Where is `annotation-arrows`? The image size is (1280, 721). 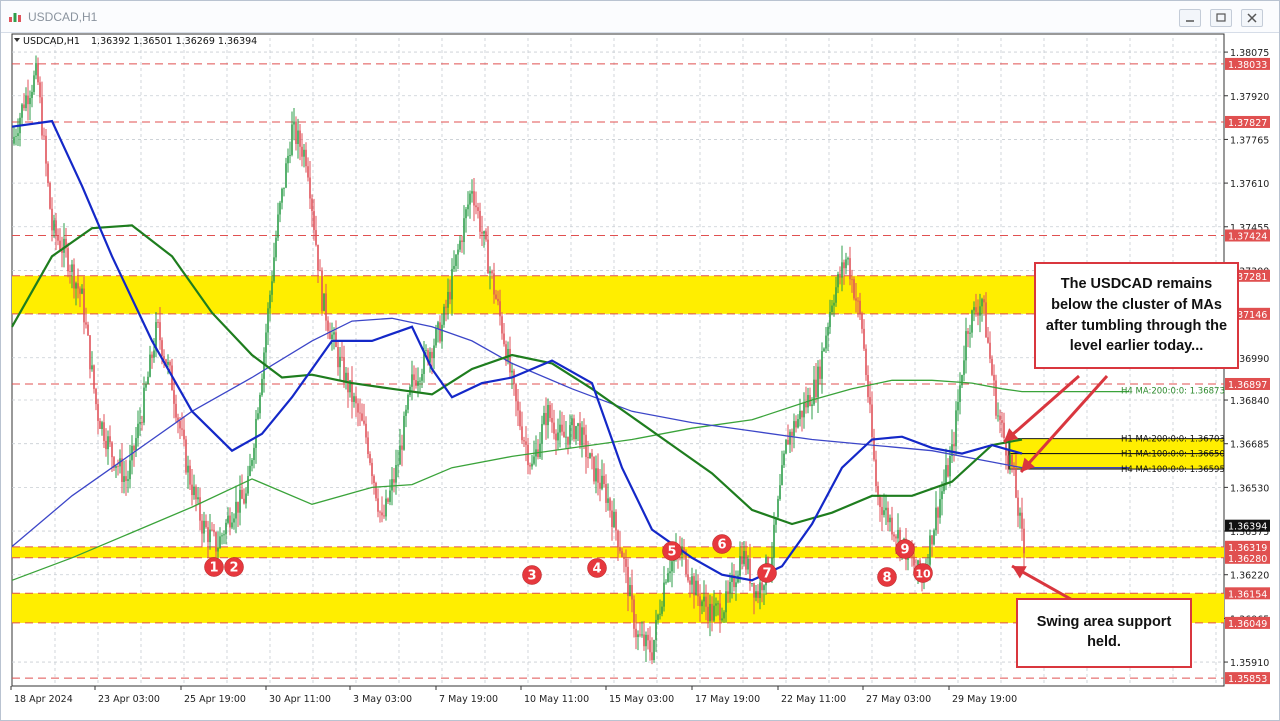 annotation-arrows is located at coordinates (1056, 495).